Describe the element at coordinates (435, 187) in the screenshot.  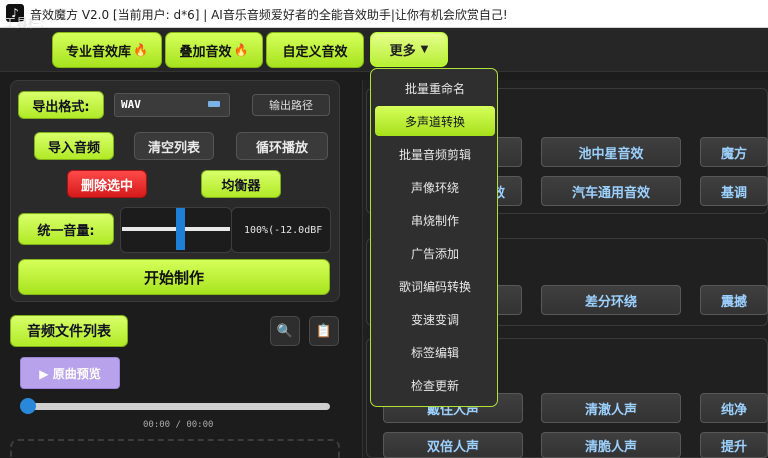
I see `menu-item-panning-surround: 声像环绕` at that location.